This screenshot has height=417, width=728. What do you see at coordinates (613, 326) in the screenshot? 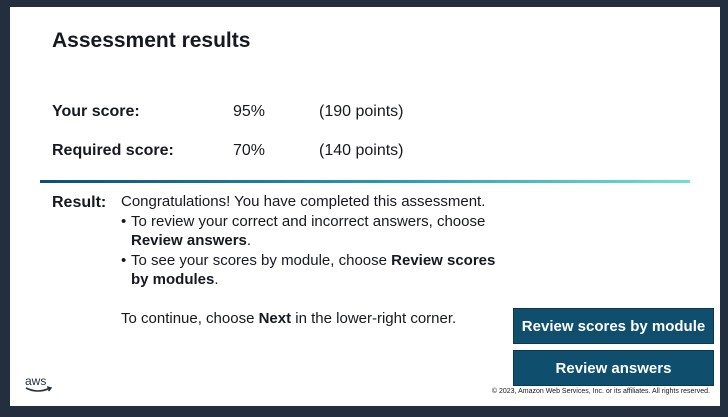
I see `review-scores-by-module-button: Review scores by module` at bounding box center [613, 326].